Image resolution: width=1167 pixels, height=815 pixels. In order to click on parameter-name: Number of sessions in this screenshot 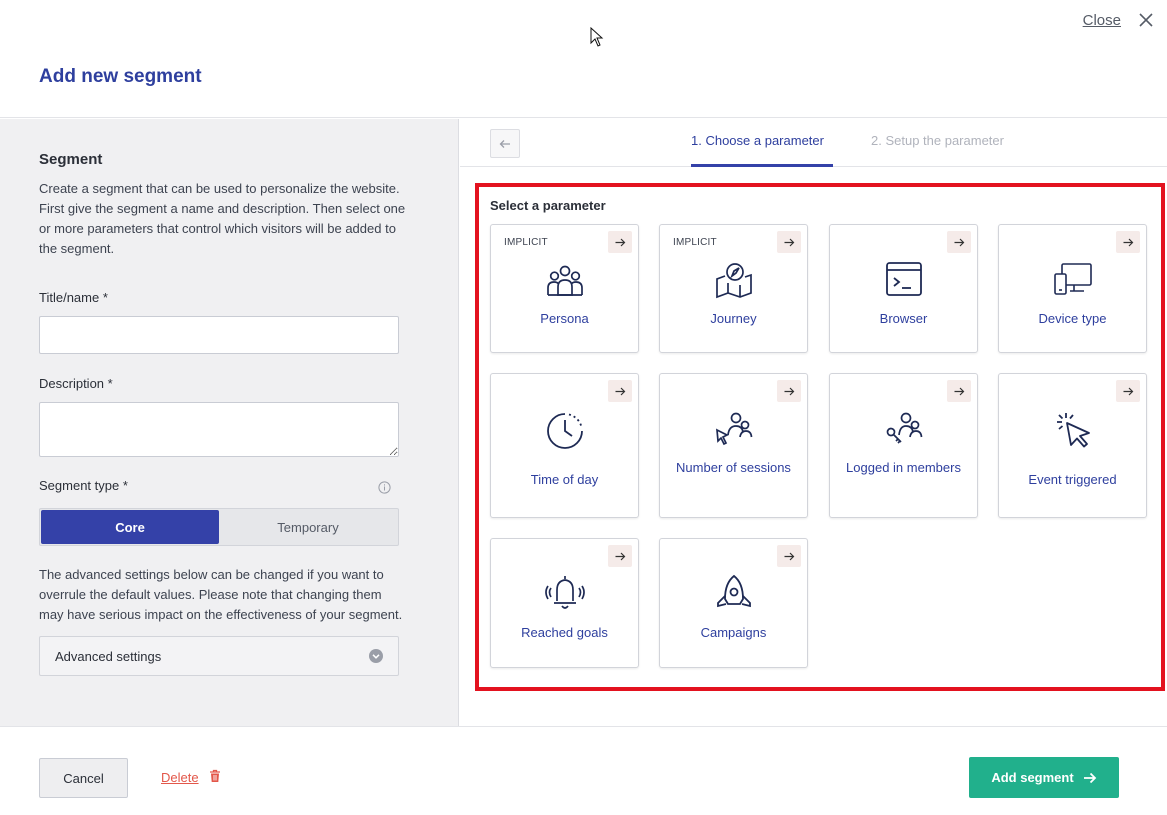, I will do `click(733, 467)`.